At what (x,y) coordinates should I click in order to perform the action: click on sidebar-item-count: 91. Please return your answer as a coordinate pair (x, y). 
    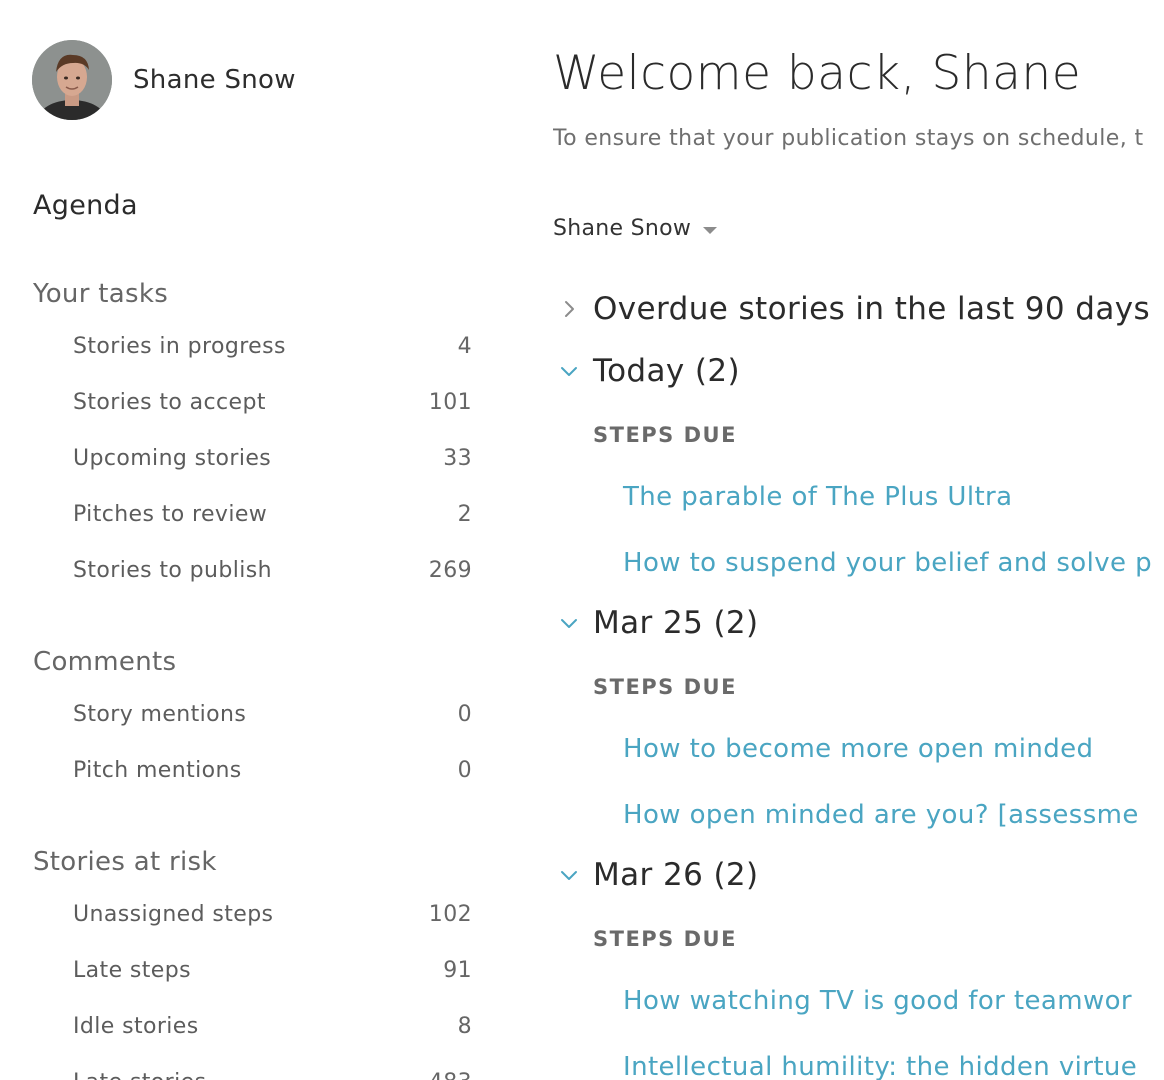
    Looking at the image, I should click on (457, 970).